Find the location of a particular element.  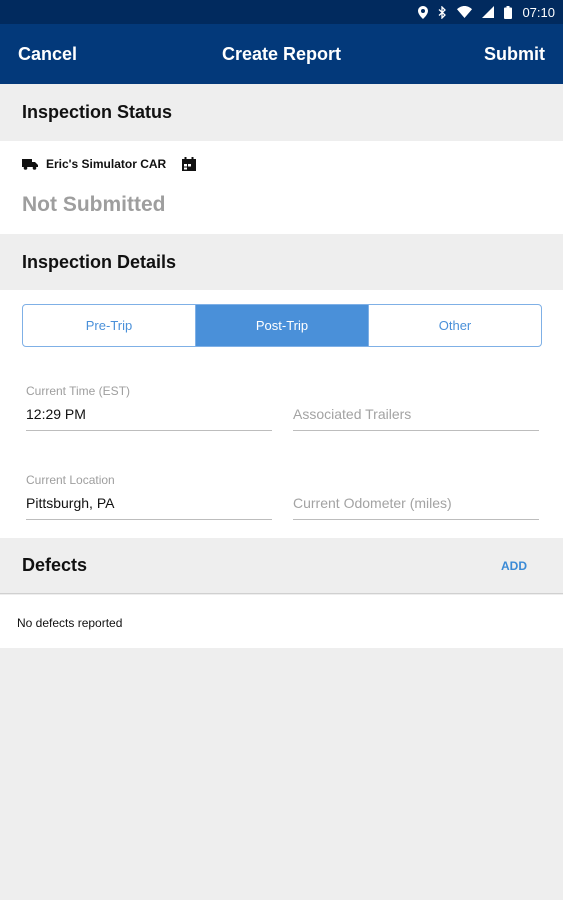

current-location-underline is located at coordinates (149, 519).